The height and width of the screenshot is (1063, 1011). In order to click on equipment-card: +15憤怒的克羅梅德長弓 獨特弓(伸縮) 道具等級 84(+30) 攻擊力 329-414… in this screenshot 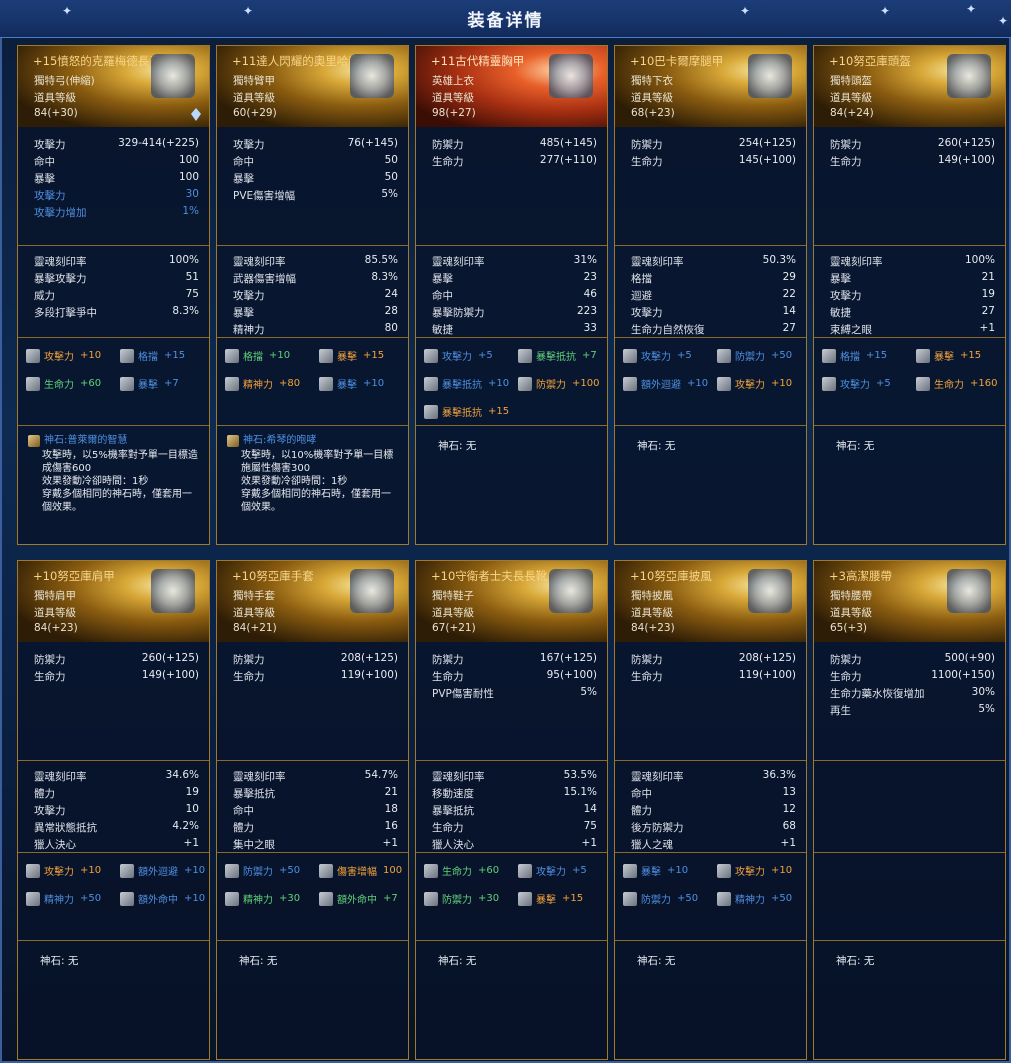, I will do `click(113, 295)`.